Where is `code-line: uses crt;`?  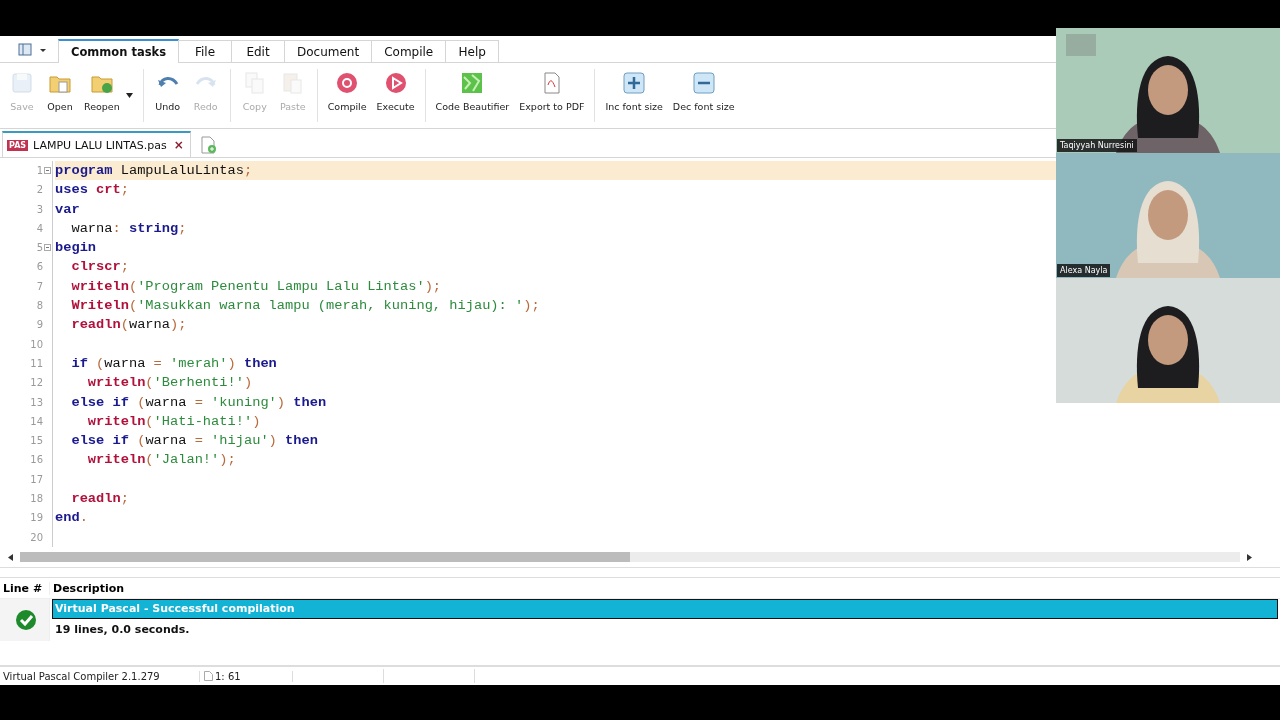 code-line: uses crt; is located at coordinates (92, 190).